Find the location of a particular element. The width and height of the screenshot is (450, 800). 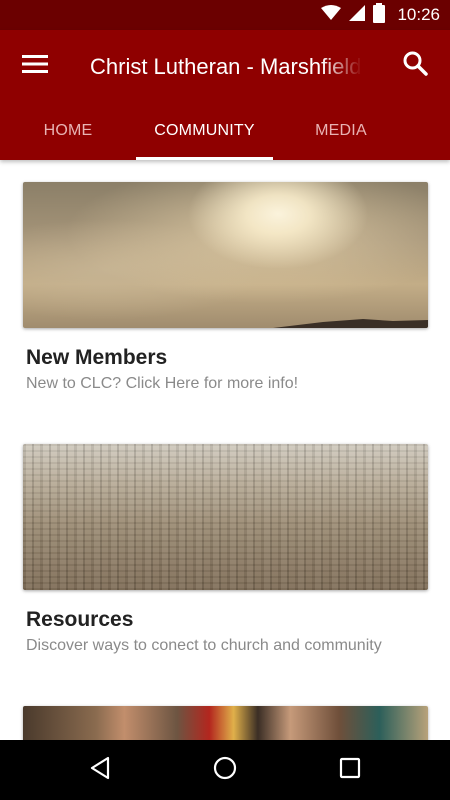

tab-bar: HOME COMMUNITY MEDIA is located at coordinates (225, 131).